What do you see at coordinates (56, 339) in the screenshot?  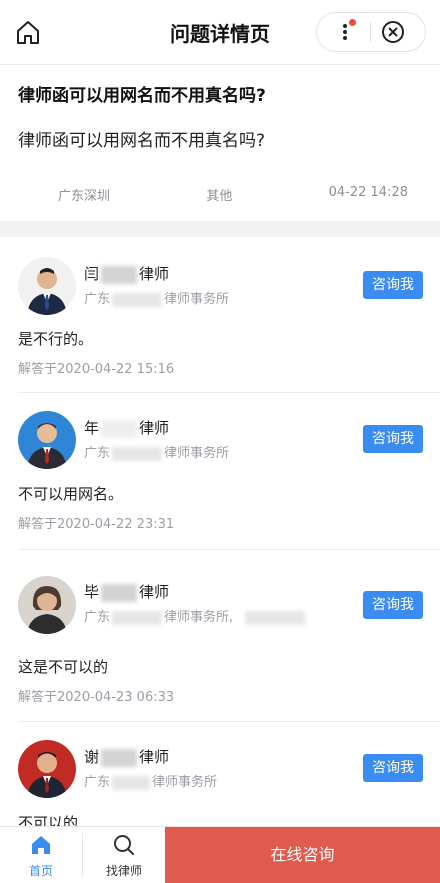 I see `answer-text: 是不行的。` at bounding box center [56, 339].